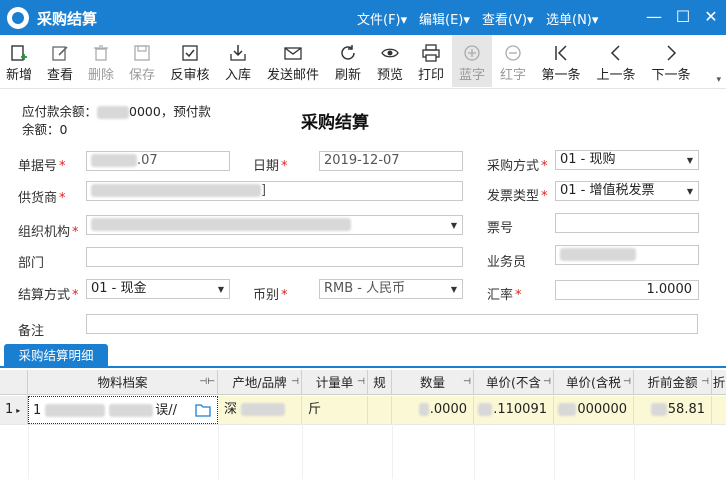 This screenshot has width=726, height=479. What do you see at coordinates (500, 228) in the screenshot?
I see `ticket-no-label: 票号` at bounding box center [500, 228].